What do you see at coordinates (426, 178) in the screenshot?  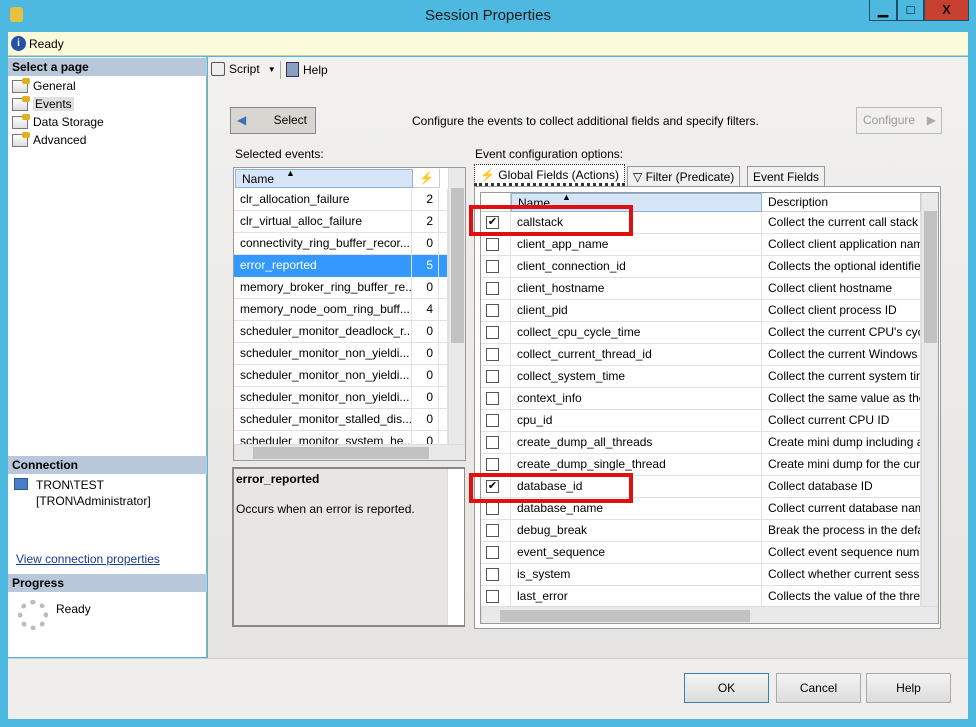 I see `actions-column-header: ⚡` at bounding box center [426, 178].